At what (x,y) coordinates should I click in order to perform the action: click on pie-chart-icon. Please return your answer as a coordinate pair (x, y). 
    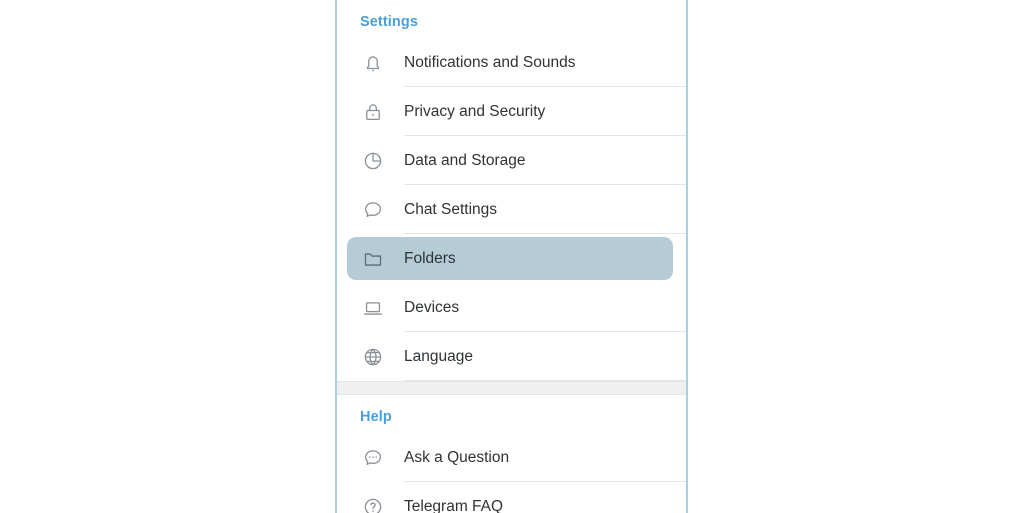
    Looking at the image, I should click on (373, 161).